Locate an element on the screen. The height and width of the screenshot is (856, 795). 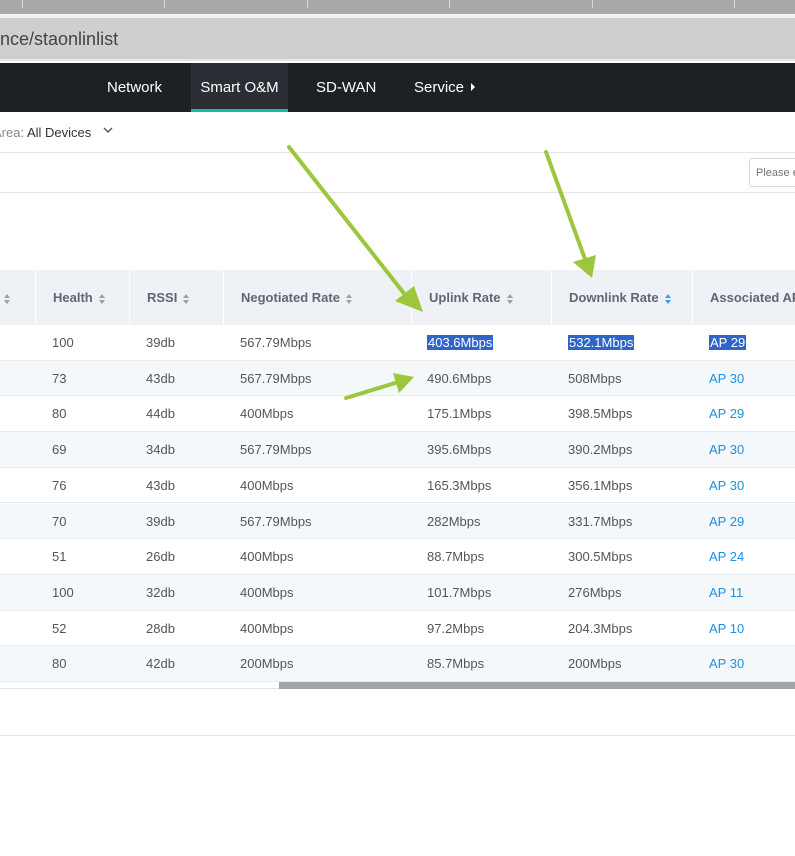
cell-uplink: 101.7Mbps is located at coordinates (459, 592).